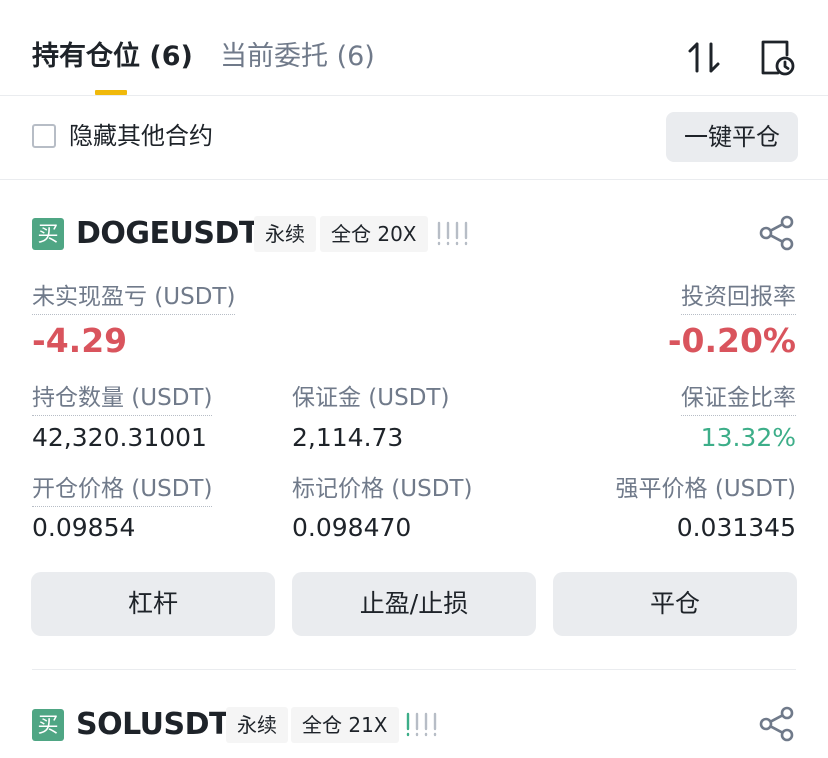 The width and height of the screenshot is (828, 758). What do you see at coordinates (704, 58) in the screenshot?
I see `sort-icon` at bounding box center [704, 58].